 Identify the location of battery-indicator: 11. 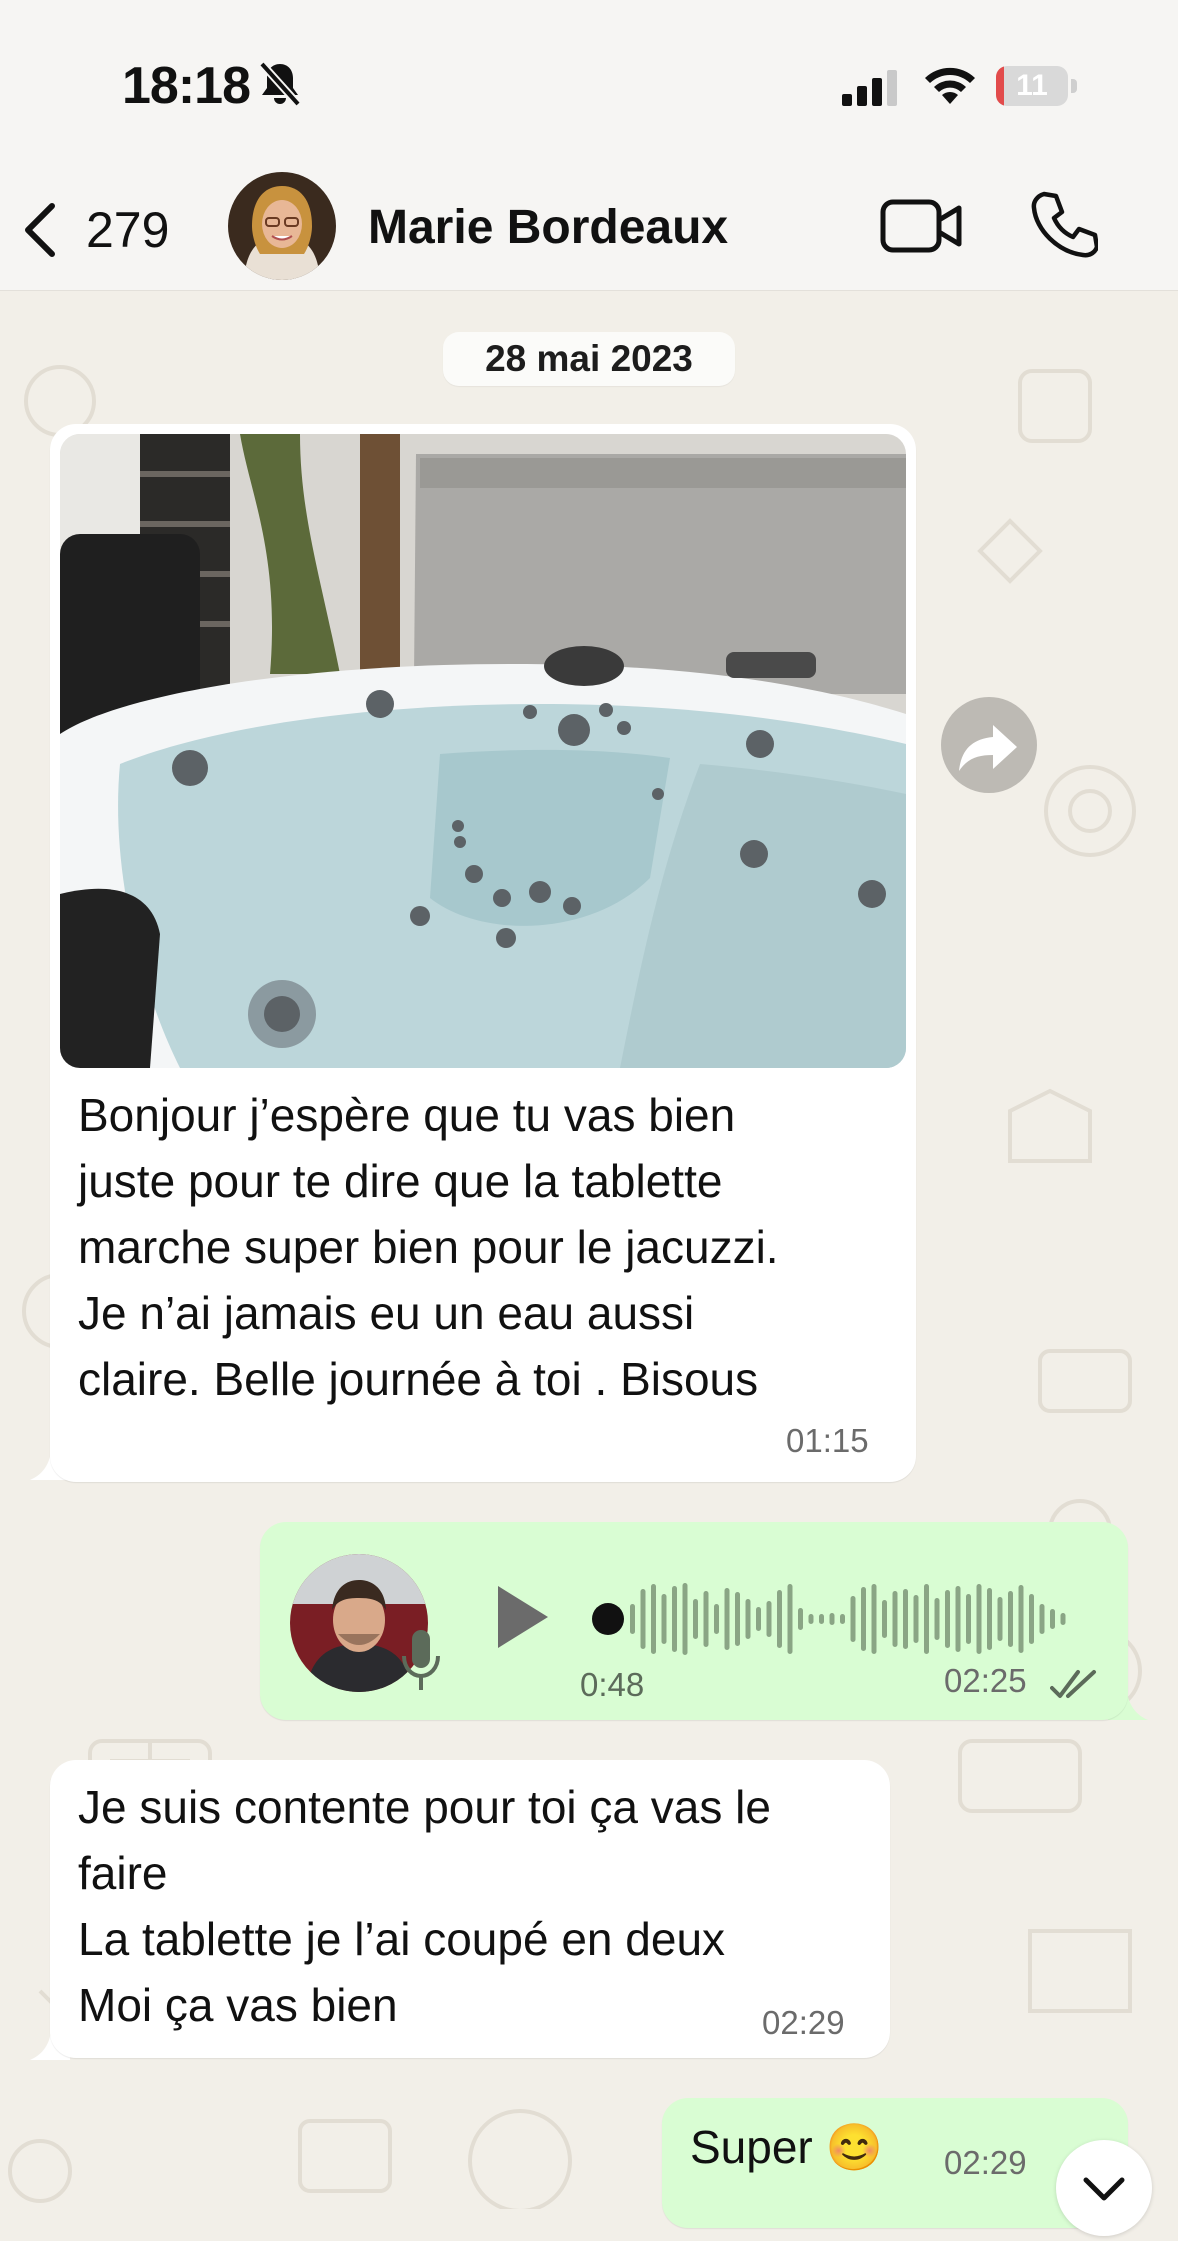
(1037, 86).